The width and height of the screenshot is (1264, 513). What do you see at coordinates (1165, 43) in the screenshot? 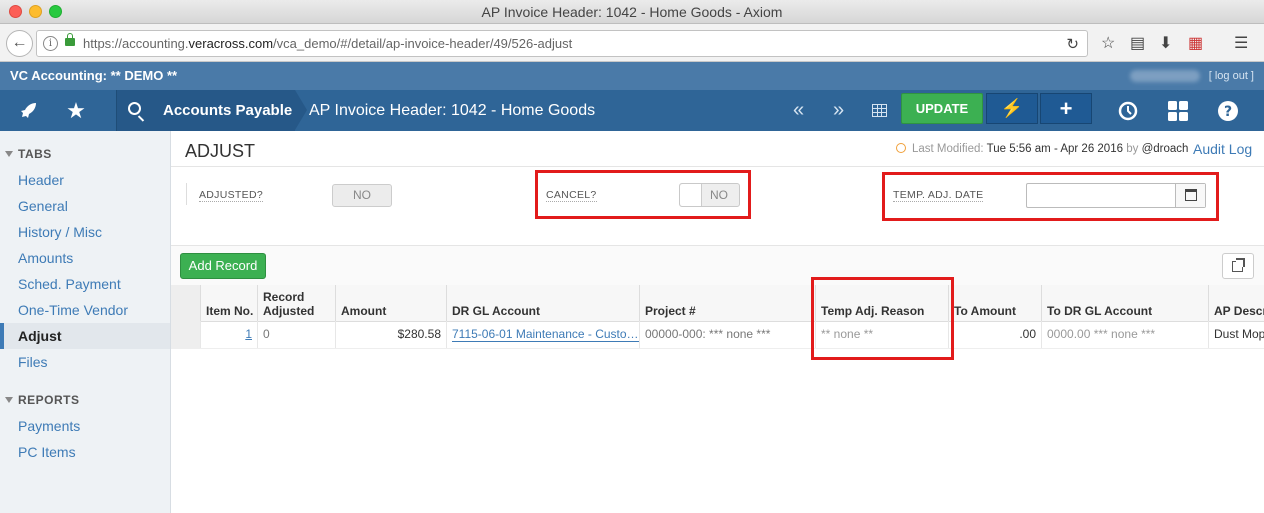
I see `download-icon: ⬇` at bounding box center [1165, 43].